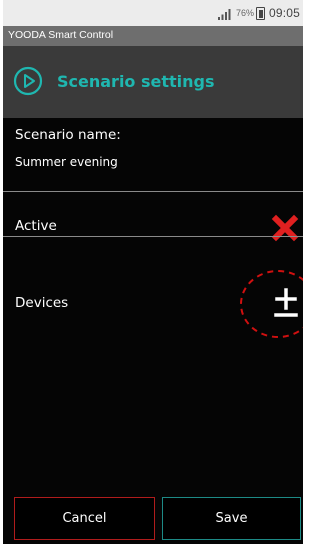 The image size is (320, 544). Describe the element at coordinates (36, 226) in the screenshot. I see `active-label: Active` at that location.